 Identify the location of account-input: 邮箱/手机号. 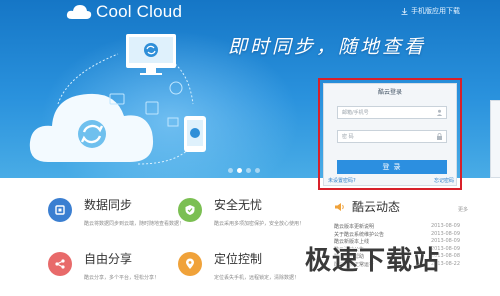
(392, 112).